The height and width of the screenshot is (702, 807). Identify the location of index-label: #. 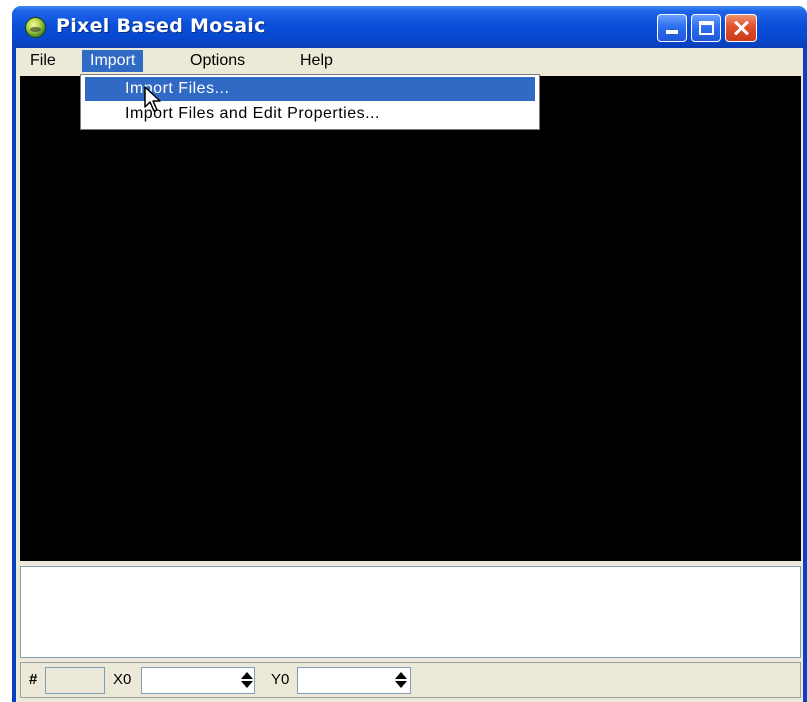
(33, 679).